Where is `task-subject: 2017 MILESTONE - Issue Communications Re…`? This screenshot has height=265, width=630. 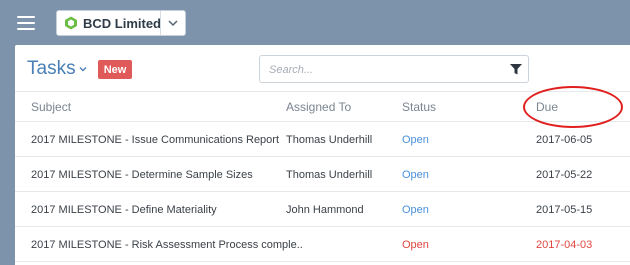
task-subject: 2017 MILESTONE - Issue Communications Re… is located at coordinates (155, 140).